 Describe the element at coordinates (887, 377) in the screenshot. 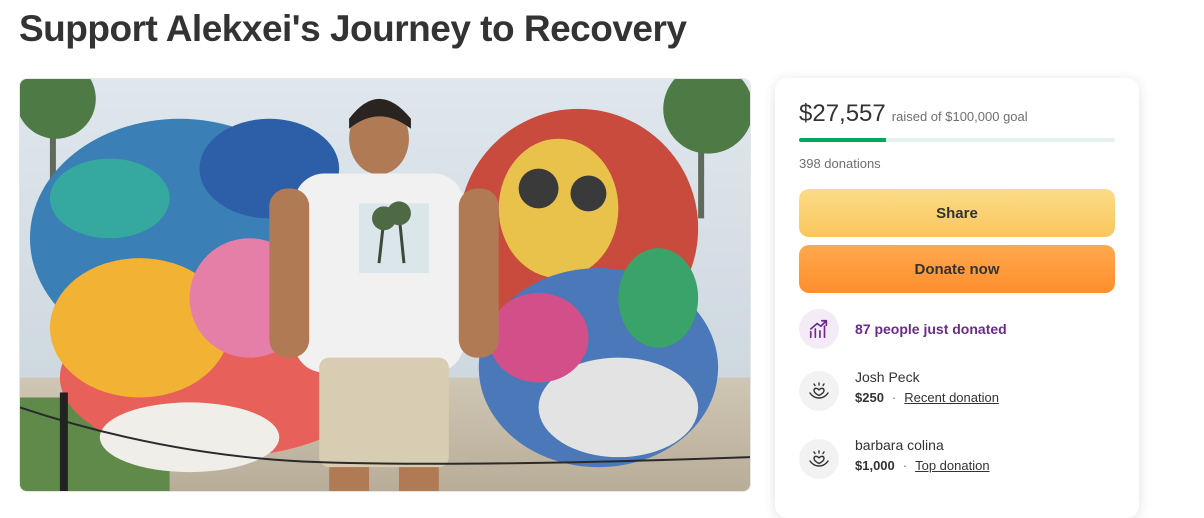

I see `donor-name: Josh Peck` at that location.